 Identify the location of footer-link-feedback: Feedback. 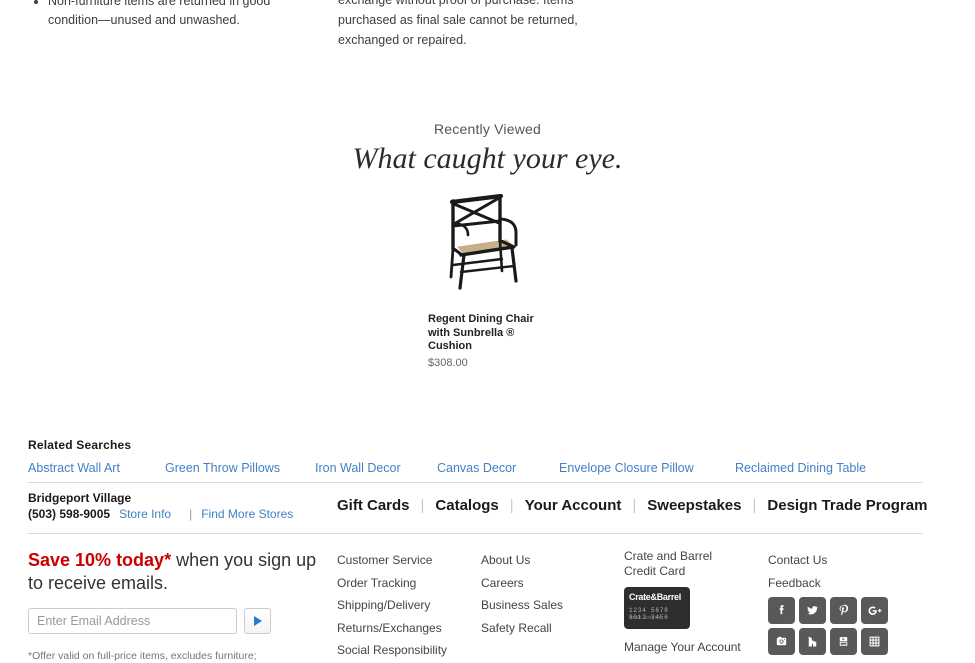
(828, 583).